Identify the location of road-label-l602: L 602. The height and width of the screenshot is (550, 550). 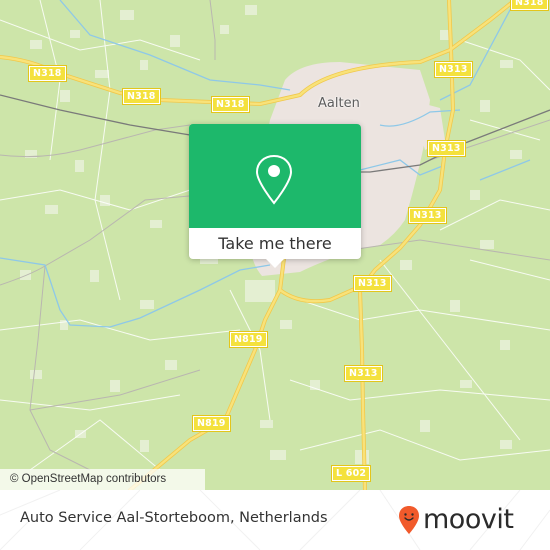
(351, 473).